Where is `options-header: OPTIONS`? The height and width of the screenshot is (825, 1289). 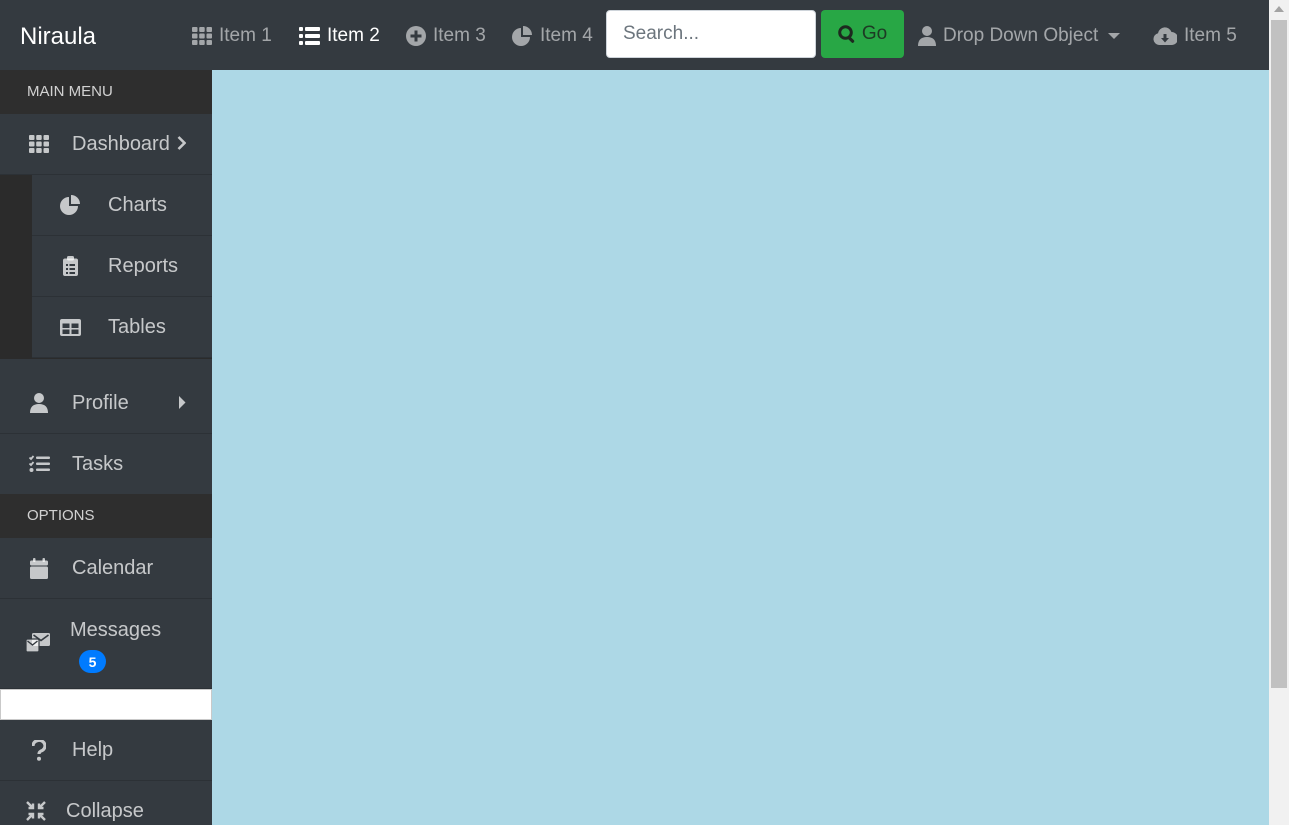
options-header: OPTIONS is located at coordinates (106, 516).